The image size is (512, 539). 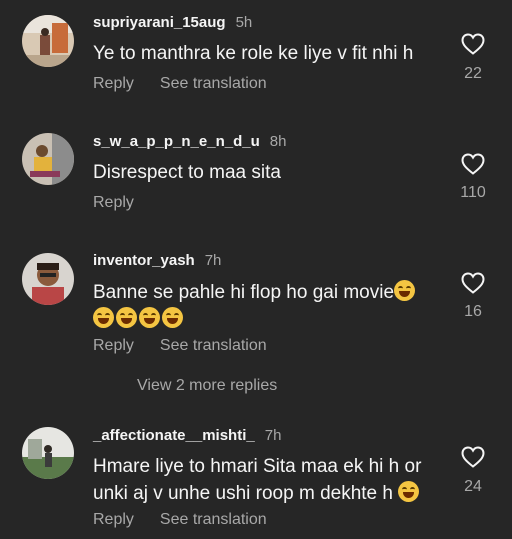 I want to click on comment-username: inventor_yash, so click(x=144, y=260).